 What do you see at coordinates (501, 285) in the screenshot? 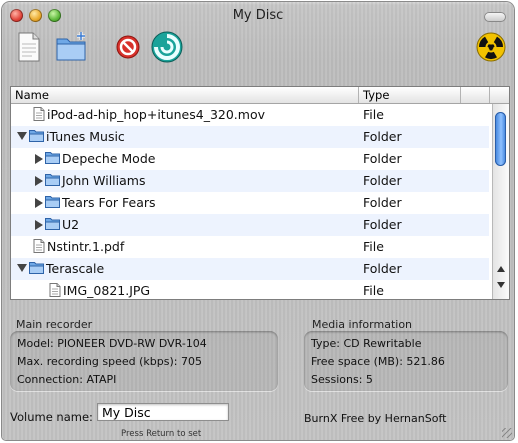
I see `scroll-down-arrow` at bounding box center [501, 285].